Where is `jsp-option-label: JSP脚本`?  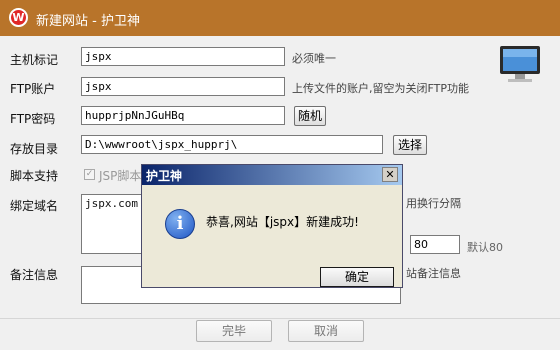
jsp-option-label: JSP脚本 is located at coordinates (120, 176).